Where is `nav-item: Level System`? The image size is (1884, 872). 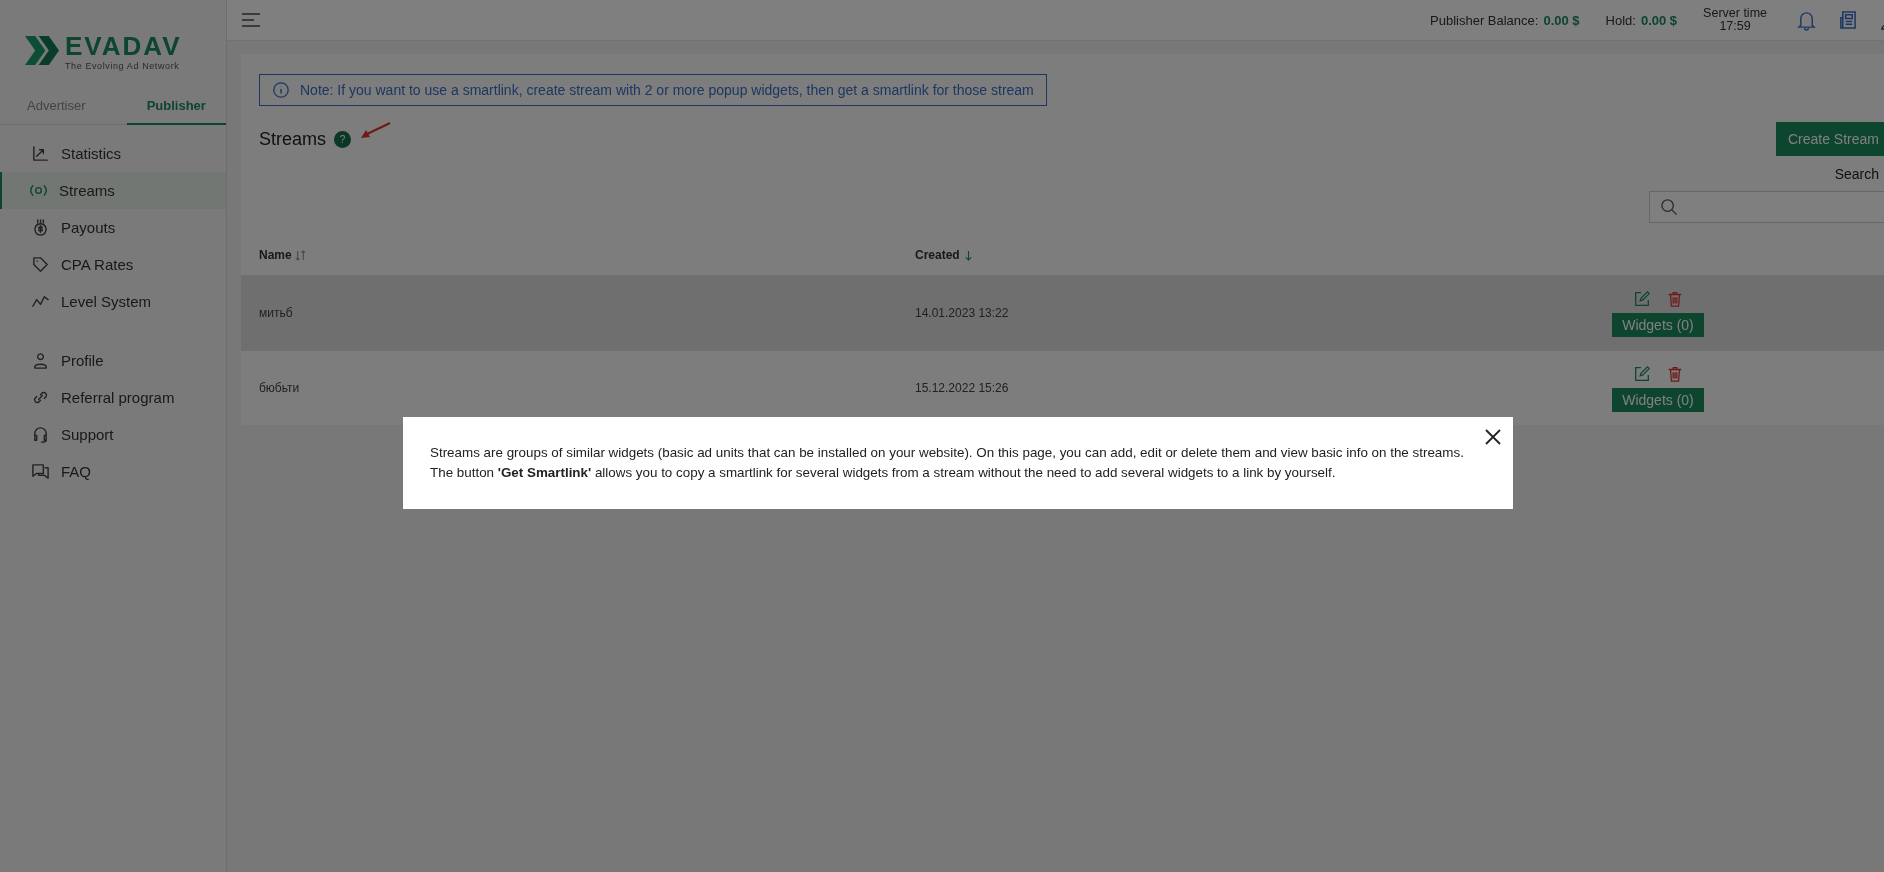
nav-item: Level System is located at coordinates (113, 301).